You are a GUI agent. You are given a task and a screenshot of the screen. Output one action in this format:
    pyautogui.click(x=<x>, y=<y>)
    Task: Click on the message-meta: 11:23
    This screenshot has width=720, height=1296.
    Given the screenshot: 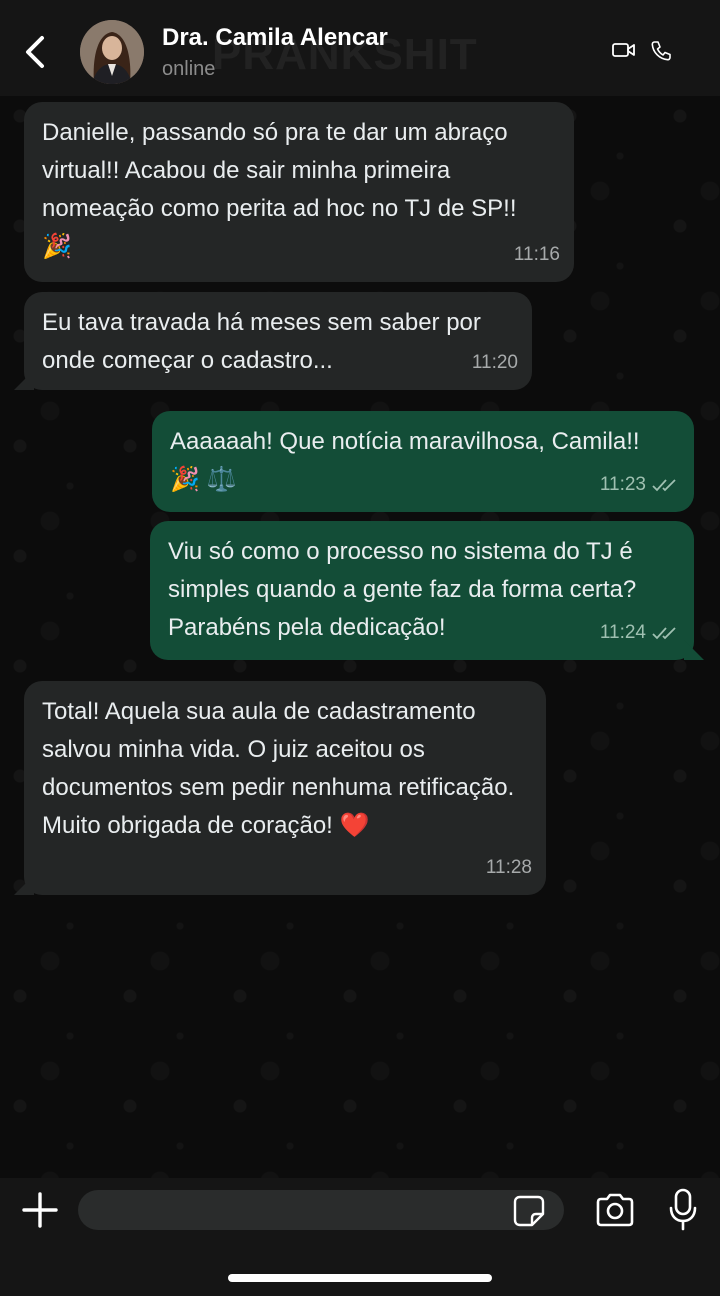 What is the action you would take?
    pyautogui.click(x=640, y=485)
    